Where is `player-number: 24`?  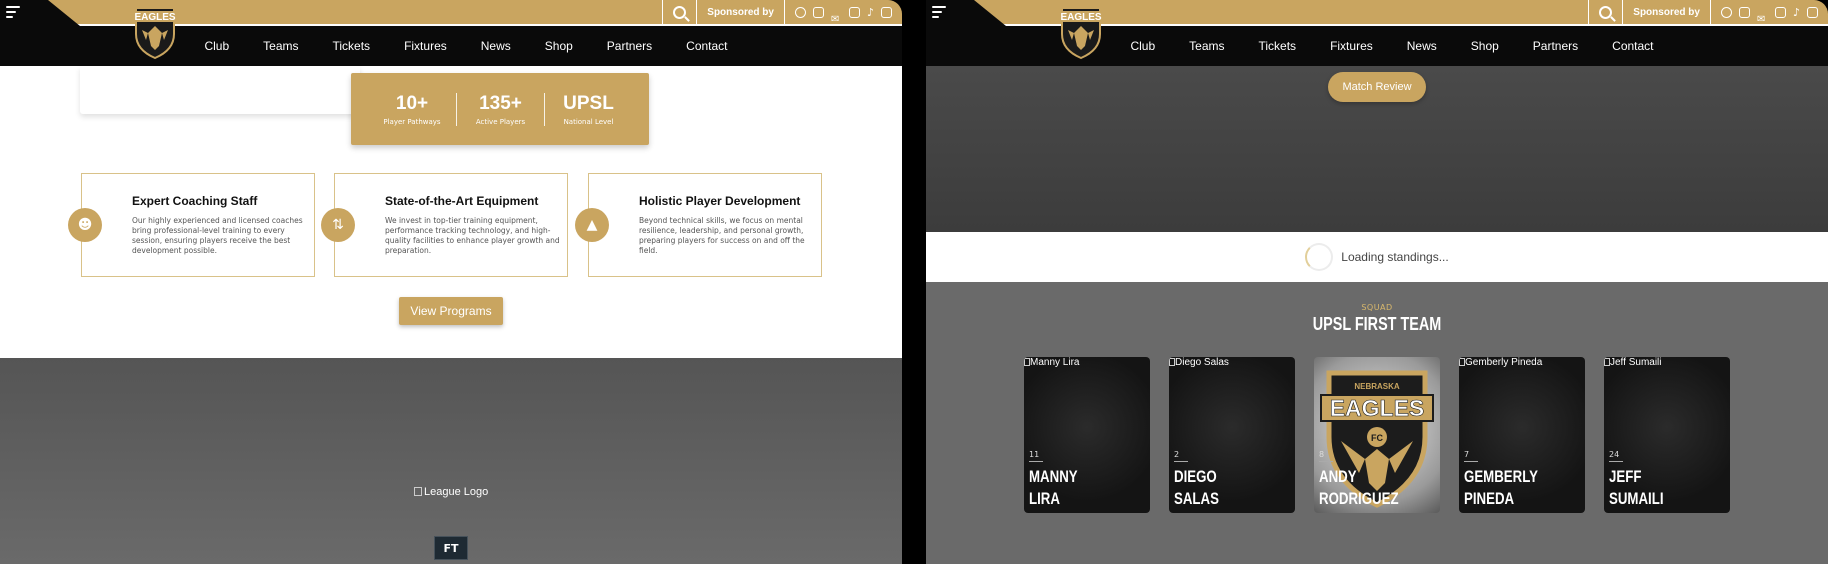
player-number: 24 is located at coordinates (1614, 454).